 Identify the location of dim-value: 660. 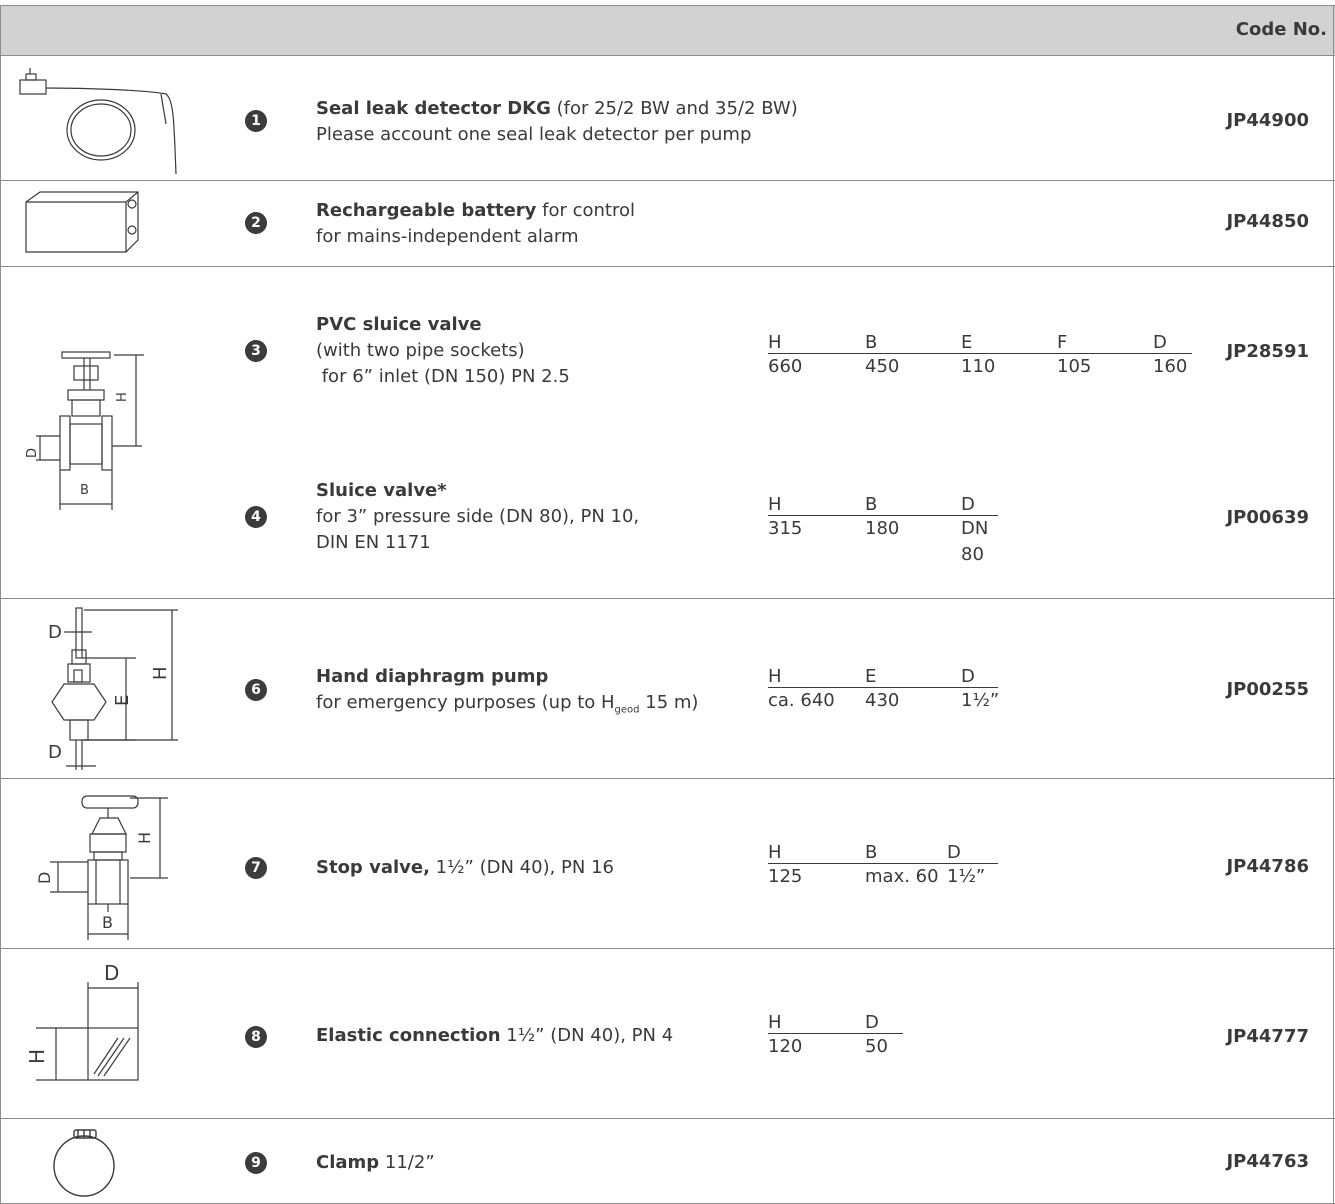
(785, 366).